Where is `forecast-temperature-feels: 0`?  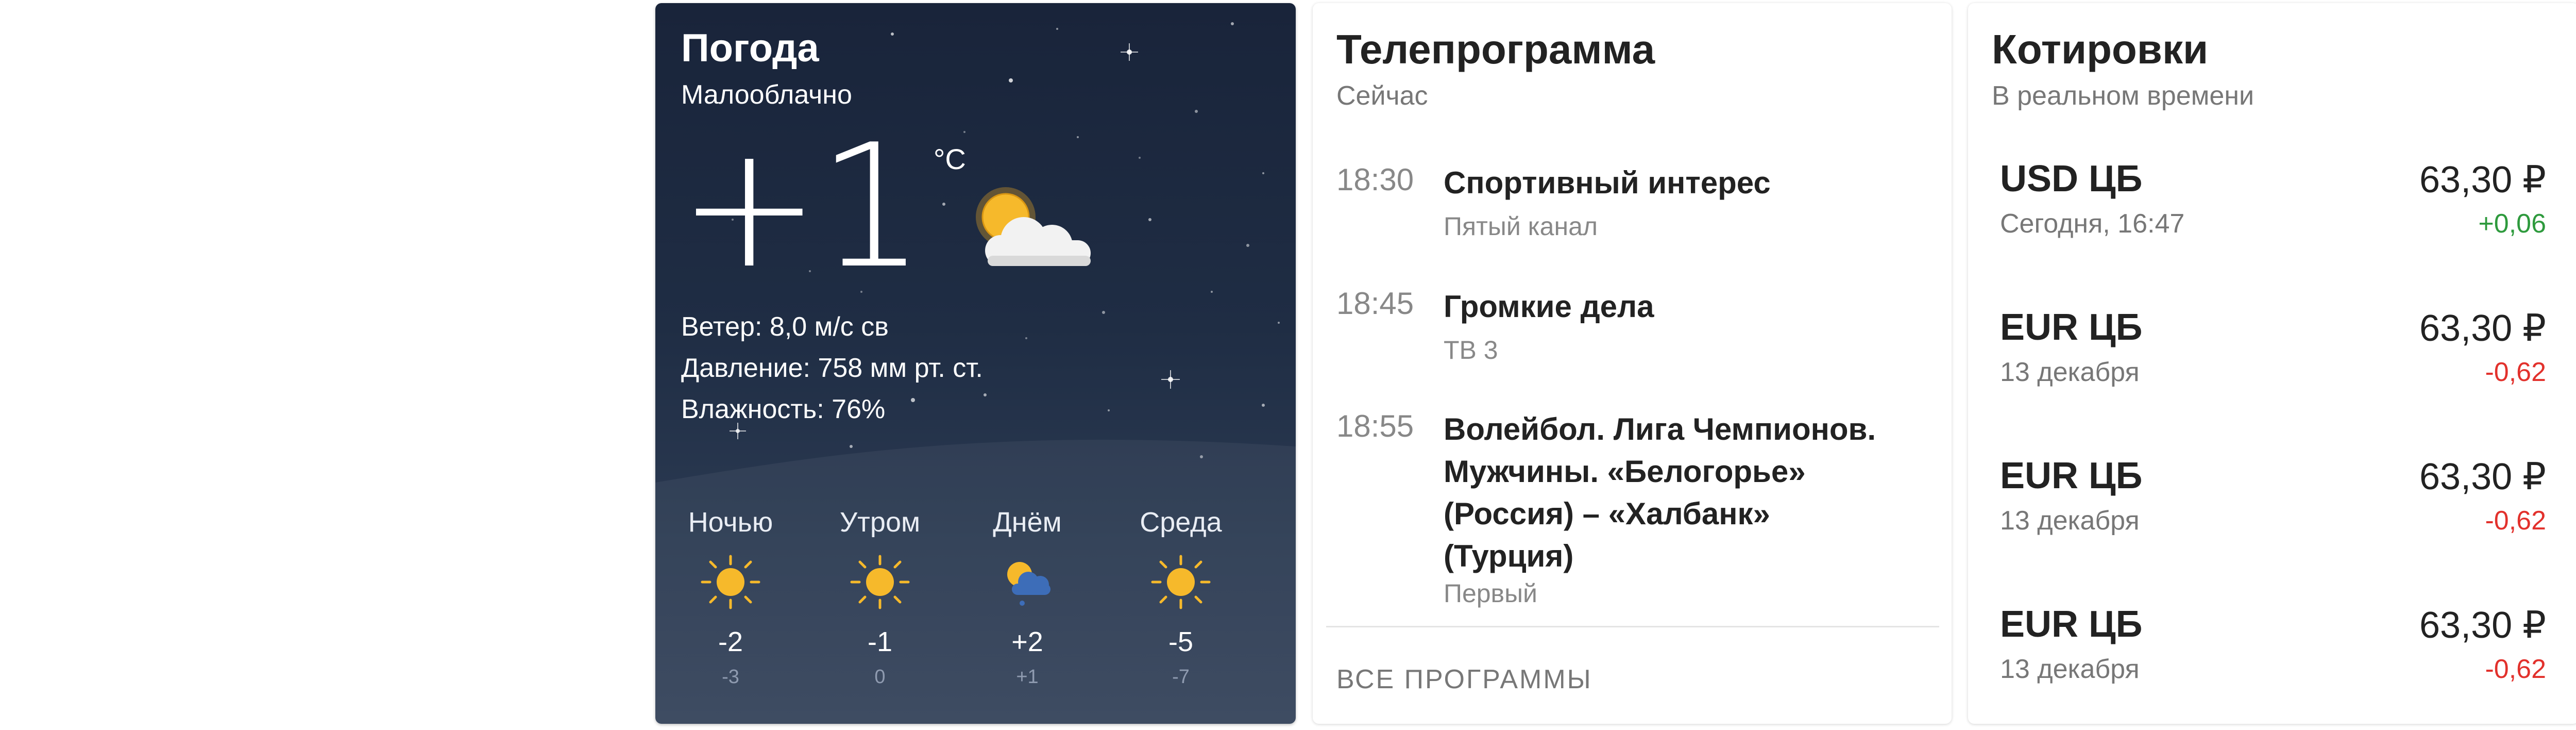 forecast-temperature-feels: 0 is located at coordinates (880, 677).